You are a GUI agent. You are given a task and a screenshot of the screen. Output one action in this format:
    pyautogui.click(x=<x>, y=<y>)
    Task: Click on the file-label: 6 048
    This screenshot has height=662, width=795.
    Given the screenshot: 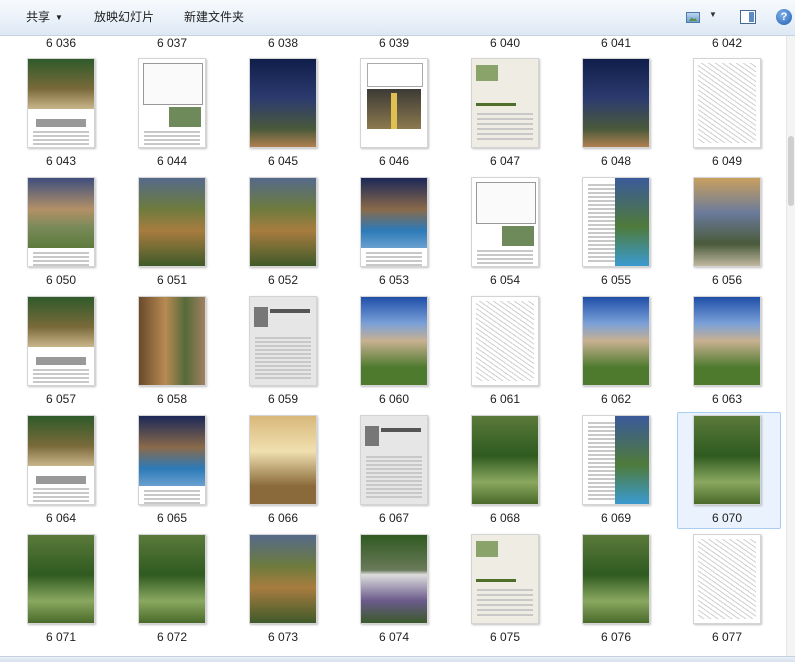 What is the action you would take?
    pyautogui.click(x=616, y=161)
    